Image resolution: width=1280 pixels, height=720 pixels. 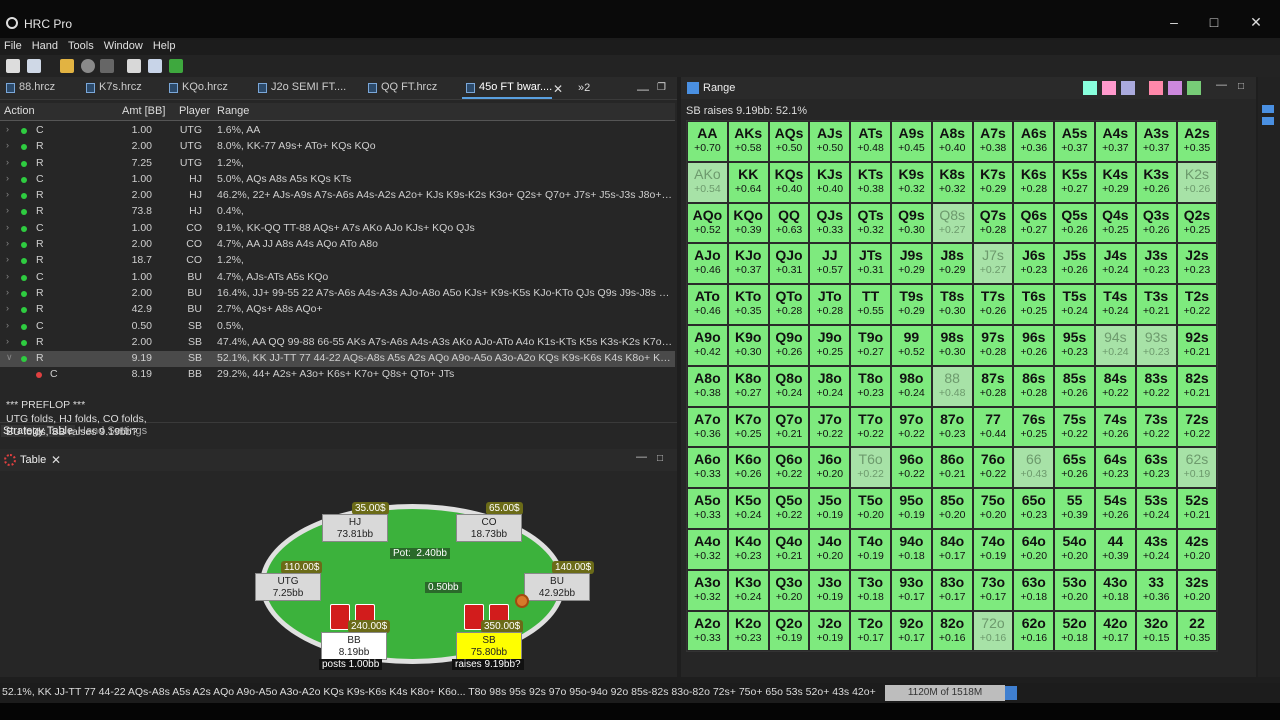 I want to click on hand-cell: 87s +0.28, so click(x=993, y=386).